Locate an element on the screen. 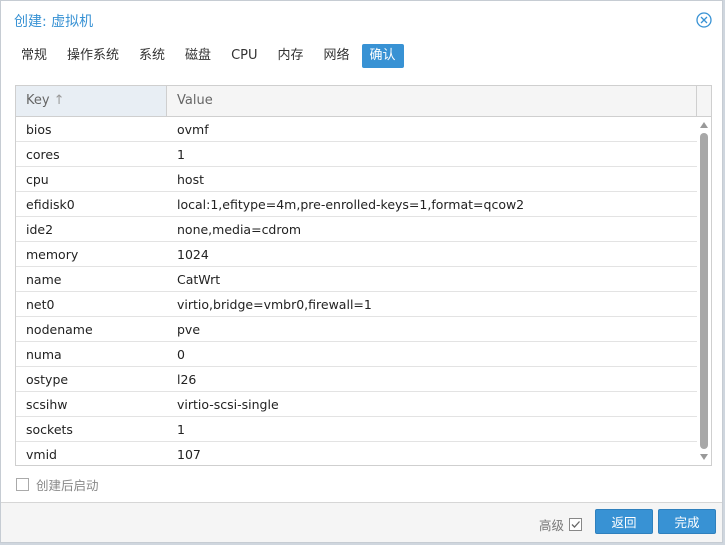 This screenshot has height=545, width=725. grid-header: Key ↑ Value is located at coordinates (363, 101).